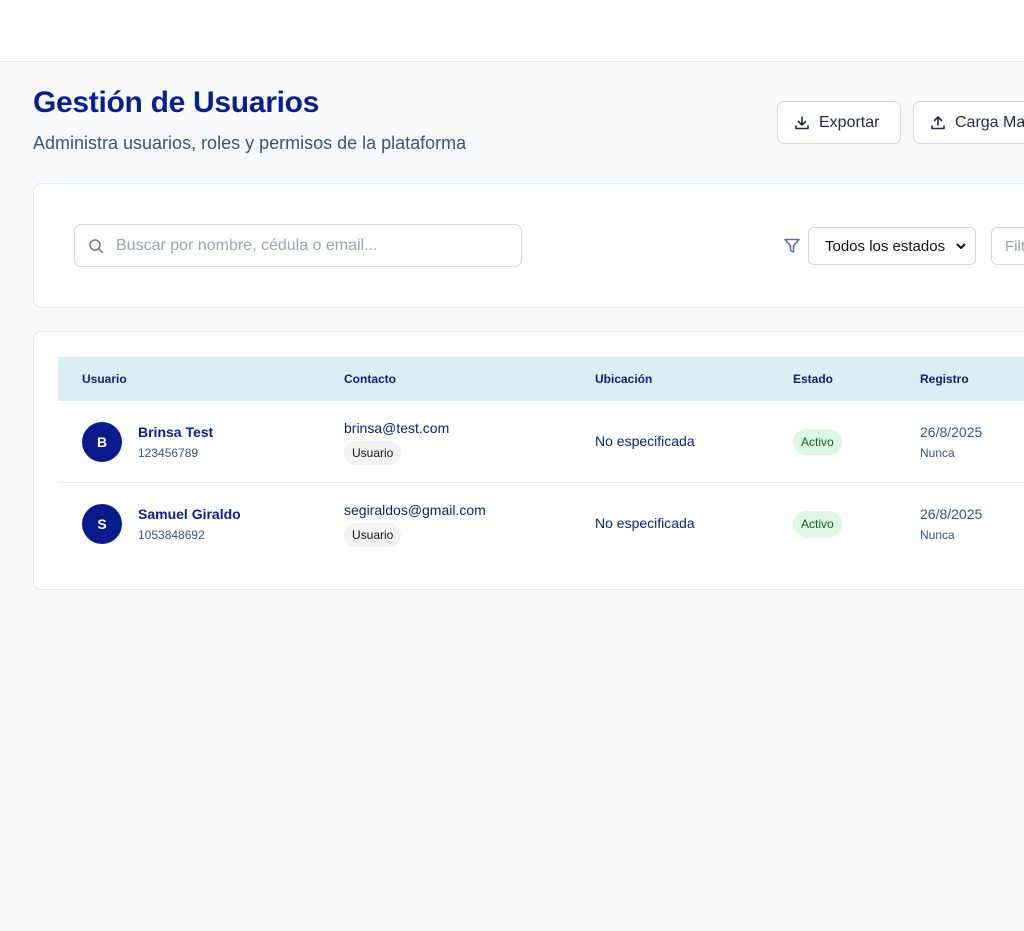 This screenshot has width=1024, height=931. What do you see at coordinates (849, 122) in the screenshot?
I see `export-button-label: Exportar` at bounding box center [849, 122].